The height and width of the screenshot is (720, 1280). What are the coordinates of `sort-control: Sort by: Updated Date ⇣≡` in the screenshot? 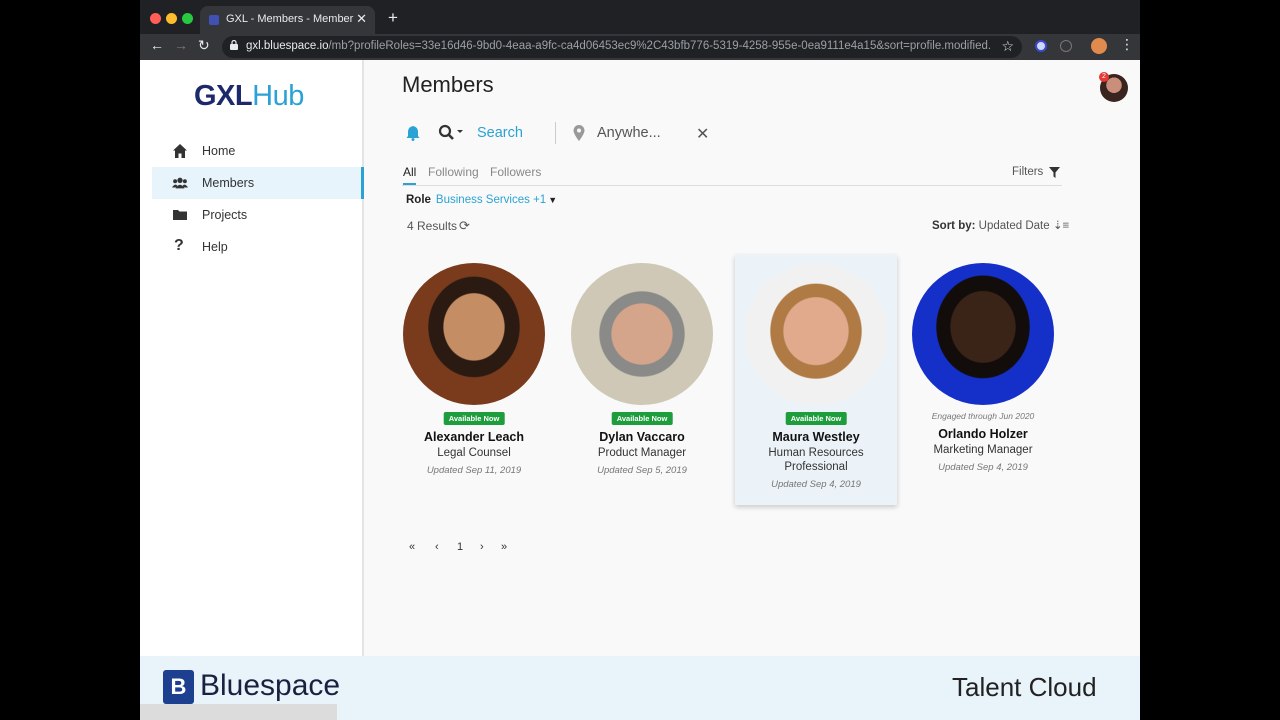 It's located at (1000, 225).